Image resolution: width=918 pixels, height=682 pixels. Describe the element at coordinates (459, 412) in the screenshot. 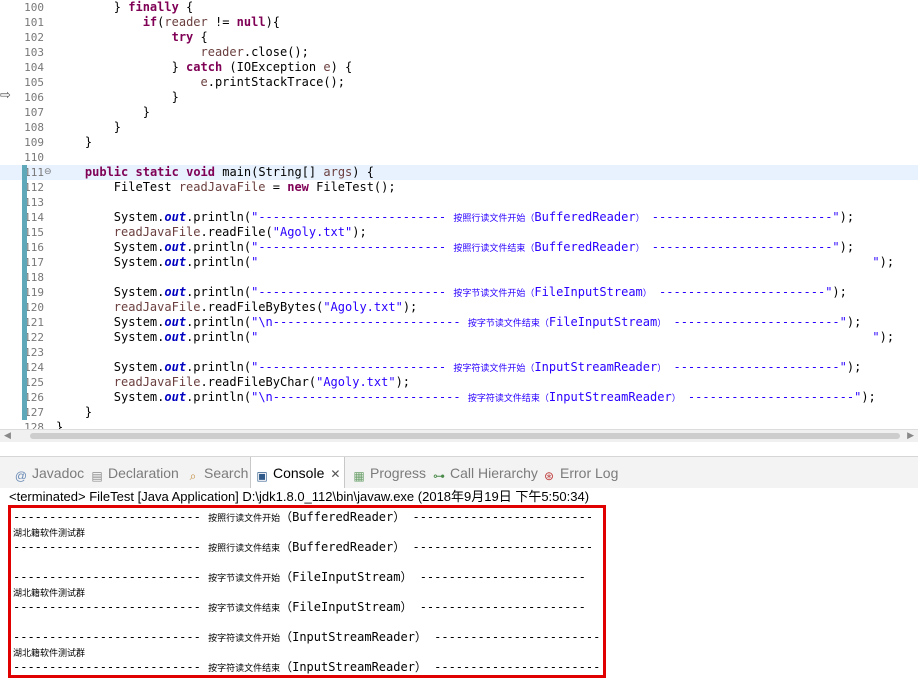

I see `code-line: 127 }` at that location.